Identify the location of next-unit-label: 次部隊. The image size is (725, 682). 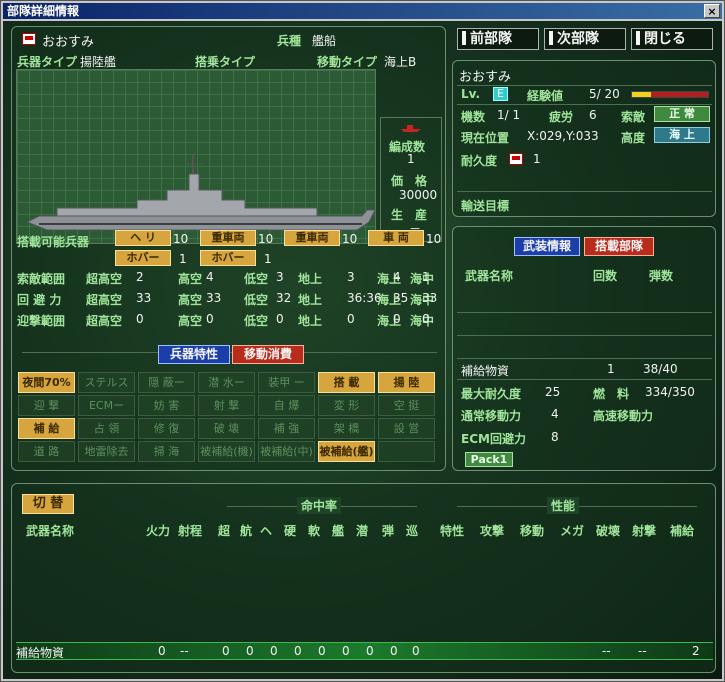
(578, 39).